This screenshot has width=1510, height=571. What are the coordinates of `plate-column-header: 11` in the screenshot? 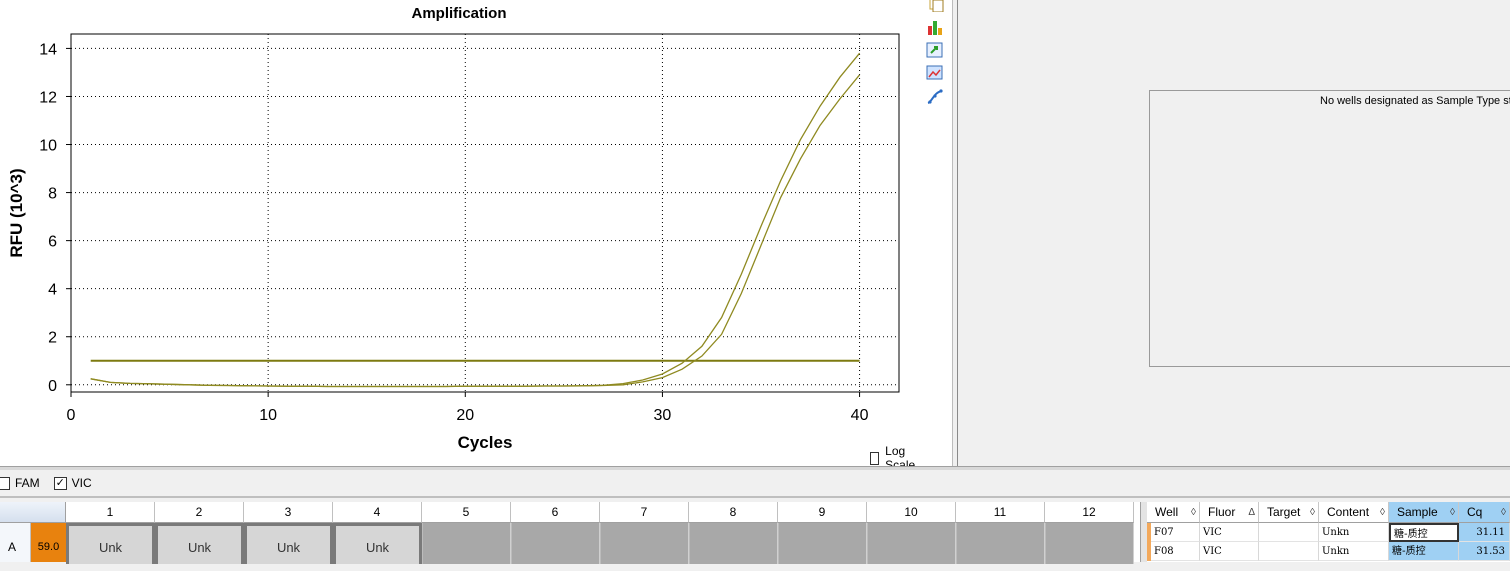 It's located at (1000, 512).